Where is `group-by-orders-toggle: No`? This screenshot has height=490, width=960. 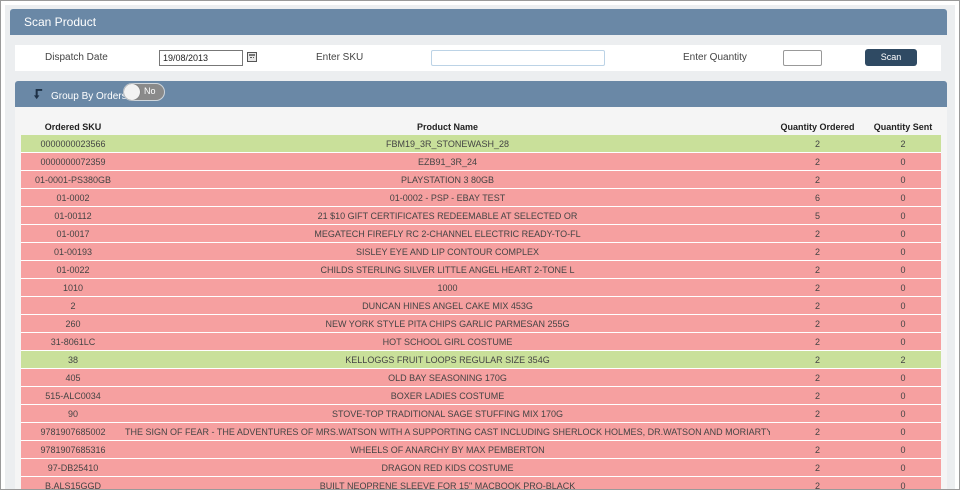 group-by-orders-toggle: No is located at coordinates (144, 92).